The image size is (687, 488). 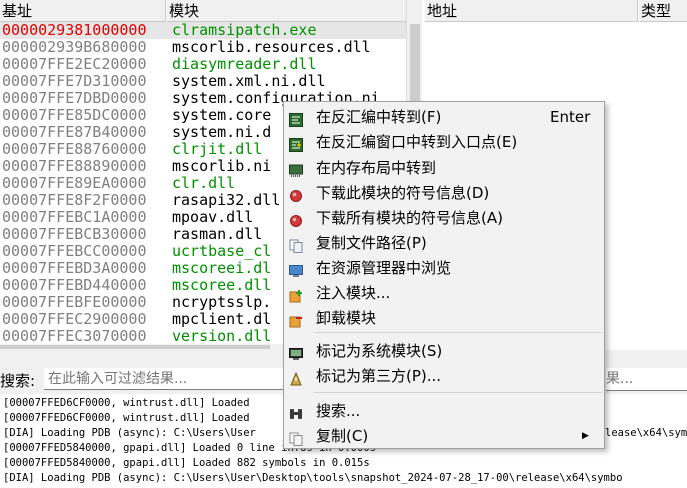 What do you see at coordinates (74, 268) in the screenshot?
I see `module-base-address: 00007FFEBD3A0000` at bounding box center [74, 268].